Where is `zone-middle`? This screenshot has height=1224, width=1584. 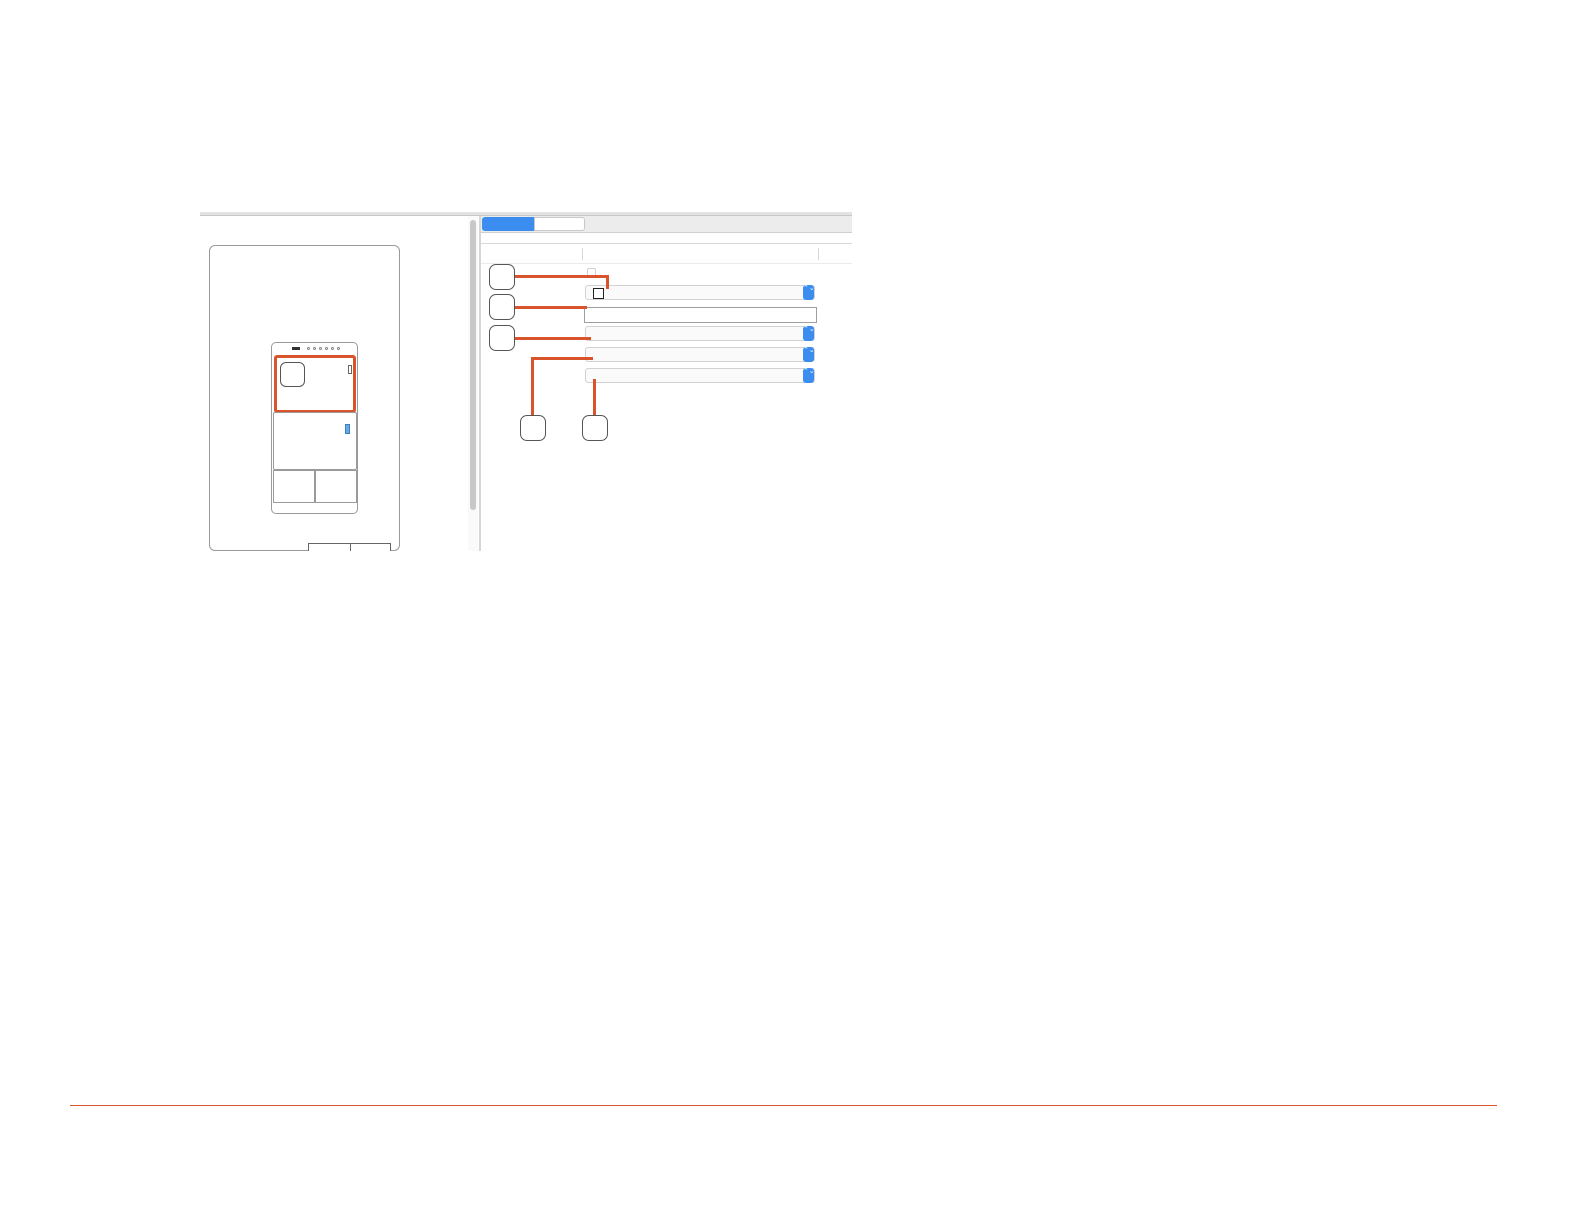
zone-middle is located at coordinates (315, 441).